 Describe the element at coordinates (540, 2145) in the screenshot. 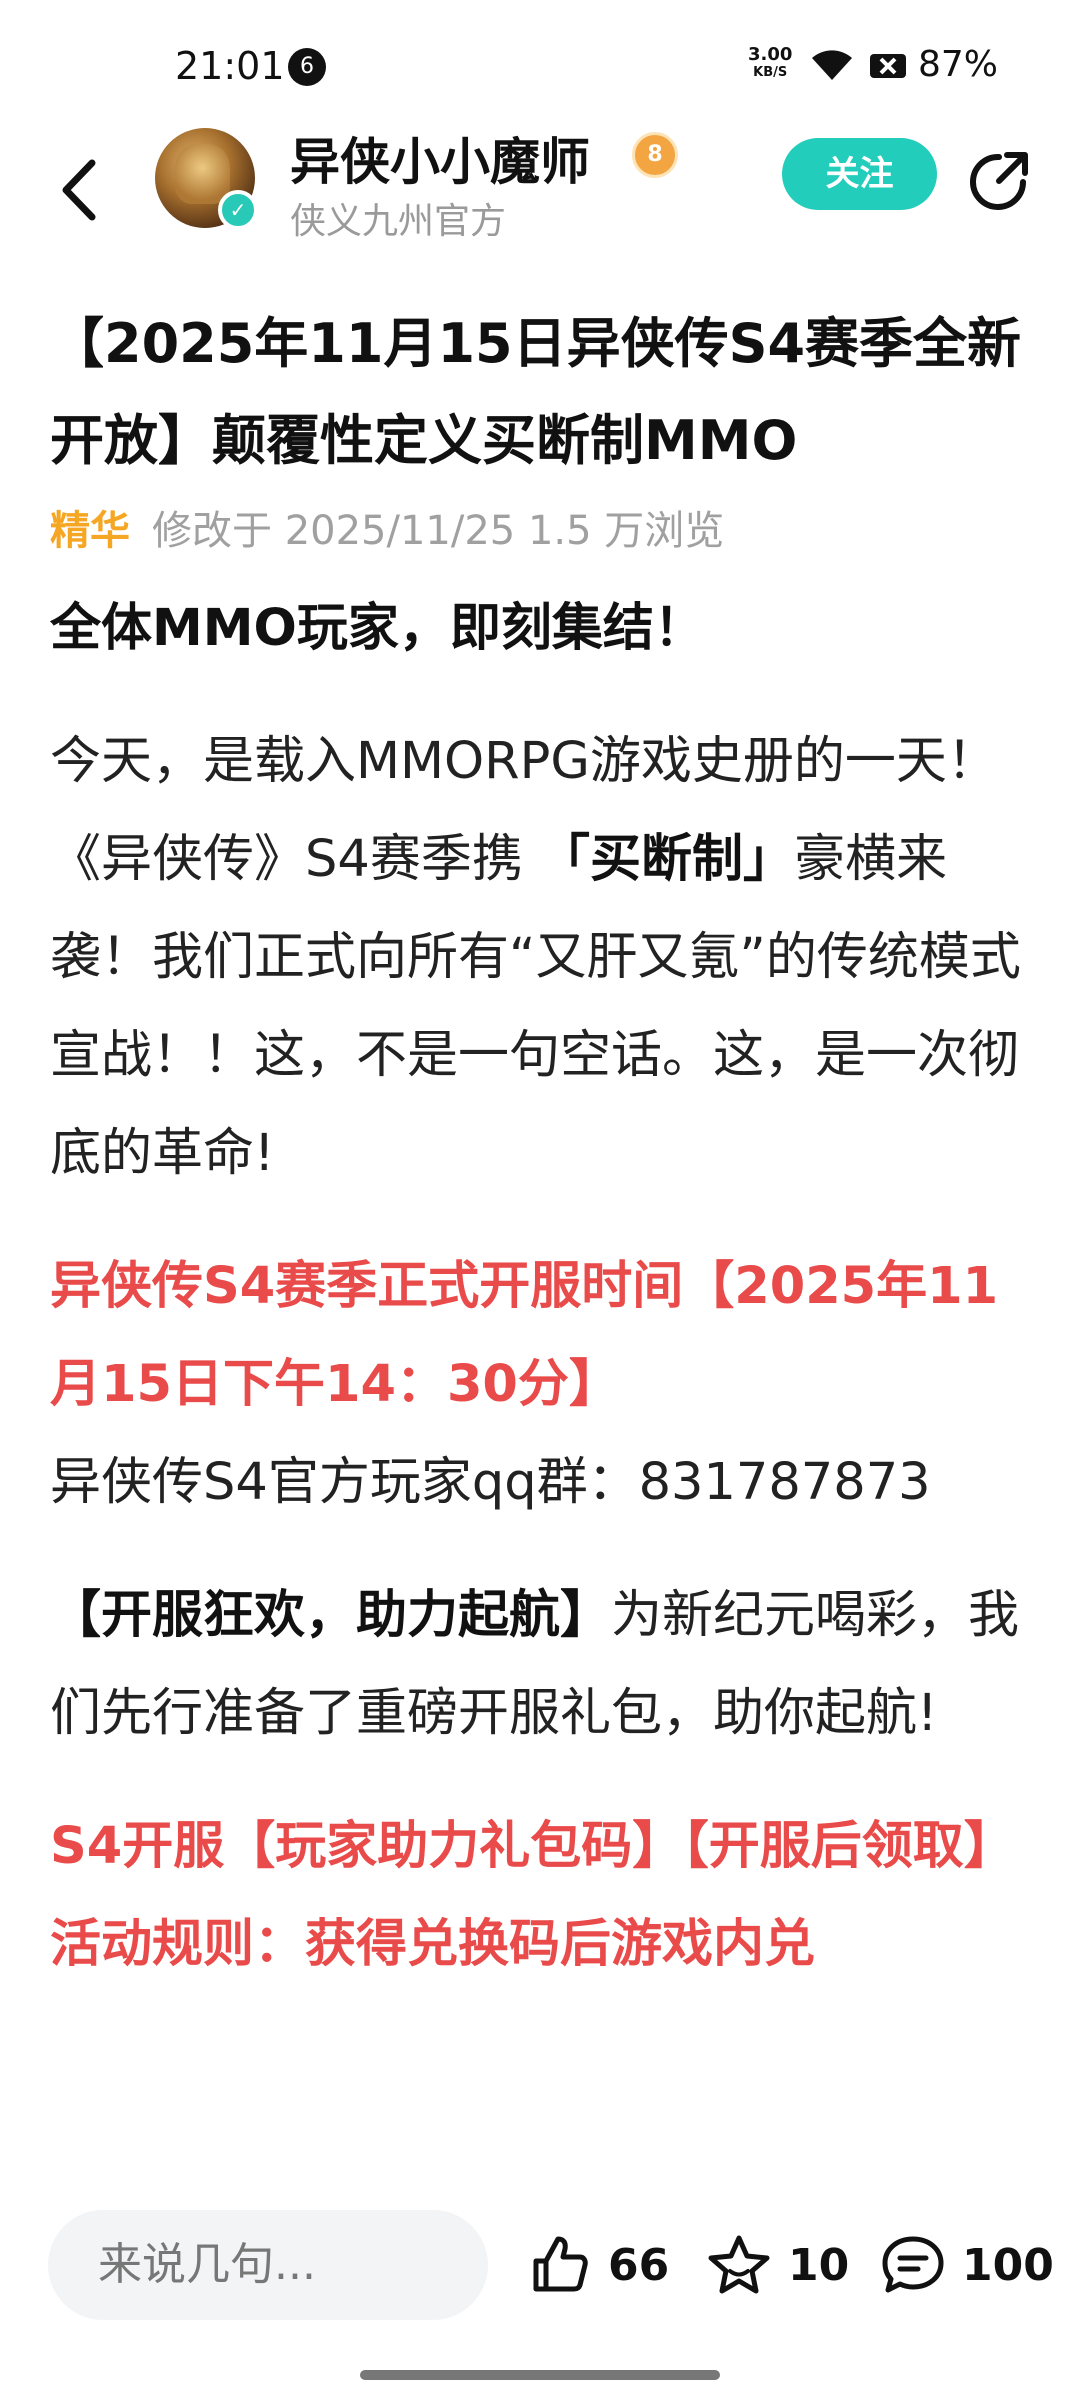

I see `content-fade` at that location.